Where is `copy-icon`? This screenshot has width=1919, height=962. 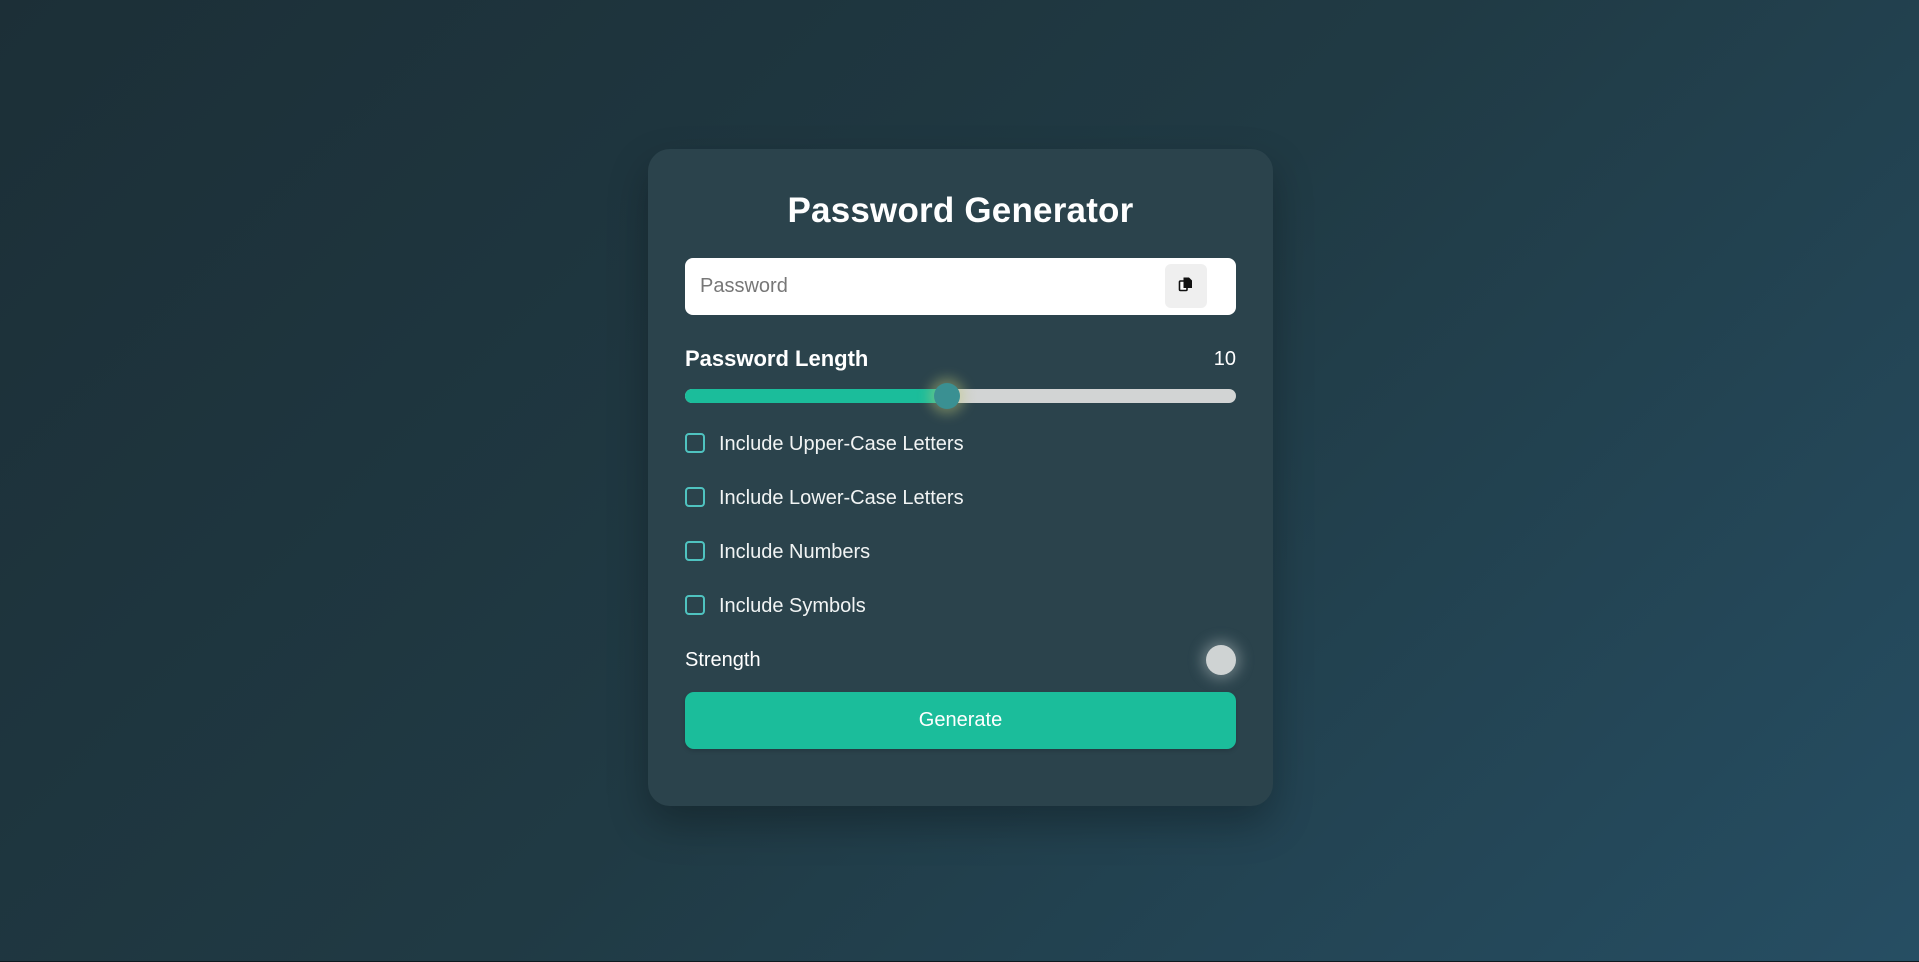
copy-icon is located at coordinates (1186, 286).